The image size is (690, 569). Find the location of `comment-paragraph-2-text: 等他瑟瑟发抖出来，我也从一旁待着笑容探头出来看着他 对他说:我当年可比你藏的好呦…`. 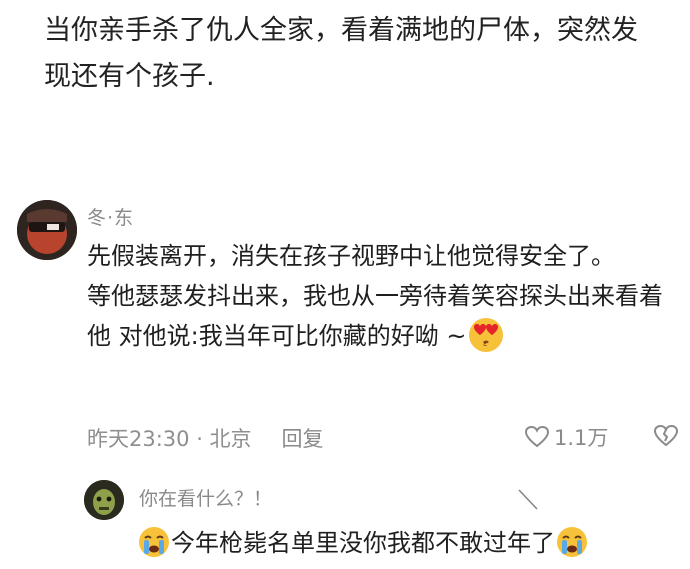

comment-paragraph-2-text: 等他瑟瑟发抖出来，我也从一旁待着笑容探头出来看着他 对他说:我当年可比你藏的好呦… is located at coordinates (375, 316).